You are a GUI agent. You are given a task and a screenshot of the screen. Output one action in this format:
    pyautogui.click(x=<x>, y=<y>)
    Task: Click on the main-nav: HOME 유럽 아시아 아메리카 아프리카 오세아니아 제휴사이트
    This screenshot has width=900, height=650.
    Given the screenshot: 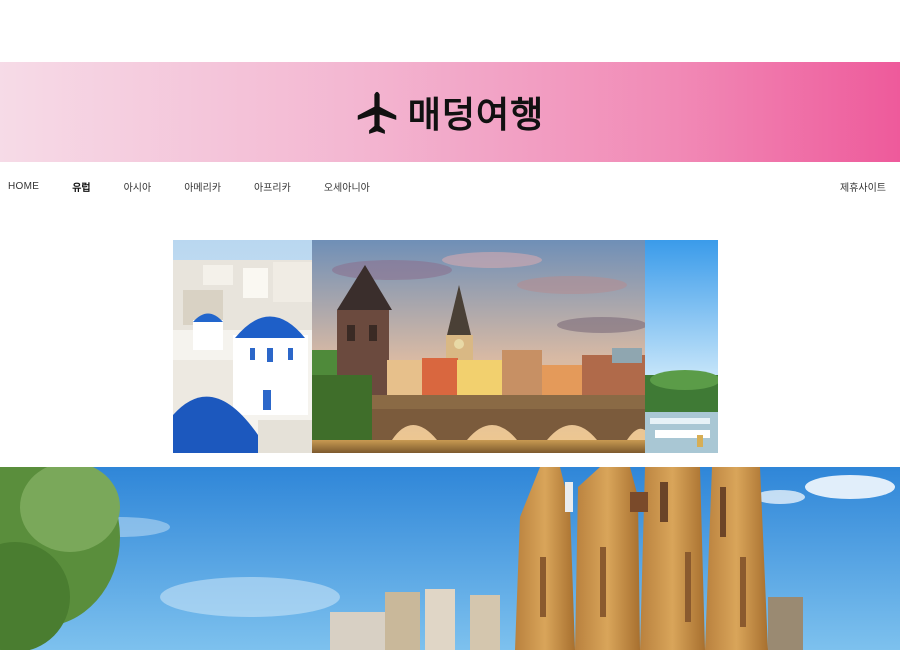 What is the action you would take?
    pyautogui.click(x=450, y=186)
    